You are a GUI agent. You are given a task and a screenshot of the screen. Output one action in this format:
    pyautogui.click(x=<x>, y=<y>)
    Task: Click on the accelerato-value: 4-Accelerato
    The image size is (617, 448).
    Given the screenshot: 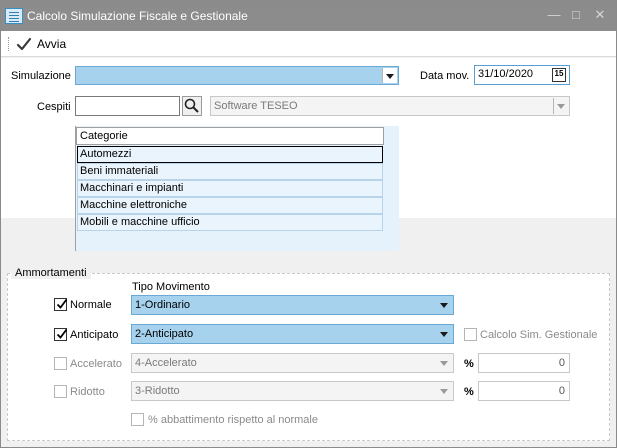 What is the action you would take?
    pyautogui.click(x=166, y=363)
    